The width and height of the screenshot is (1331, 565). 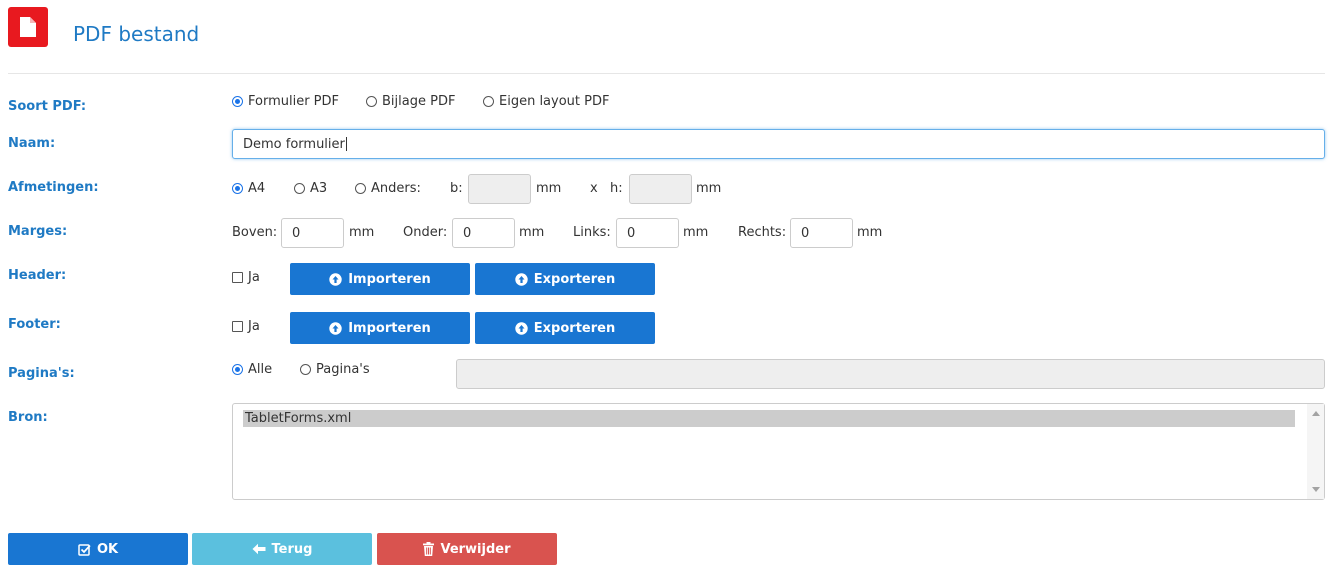 I want to click on margin-bottom-input: 0, so click(x=483, y=233).